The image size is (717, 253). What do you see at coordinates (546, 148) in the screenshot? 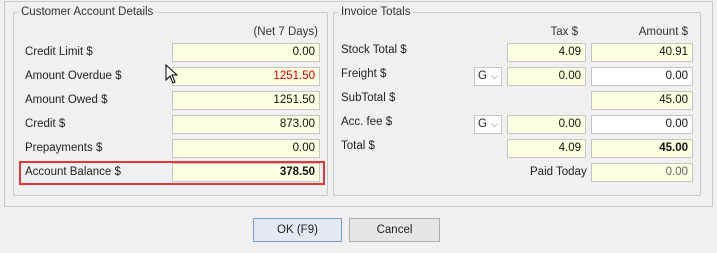
I see `total-tax-field: 4.09` at bounding box center [546, 148].